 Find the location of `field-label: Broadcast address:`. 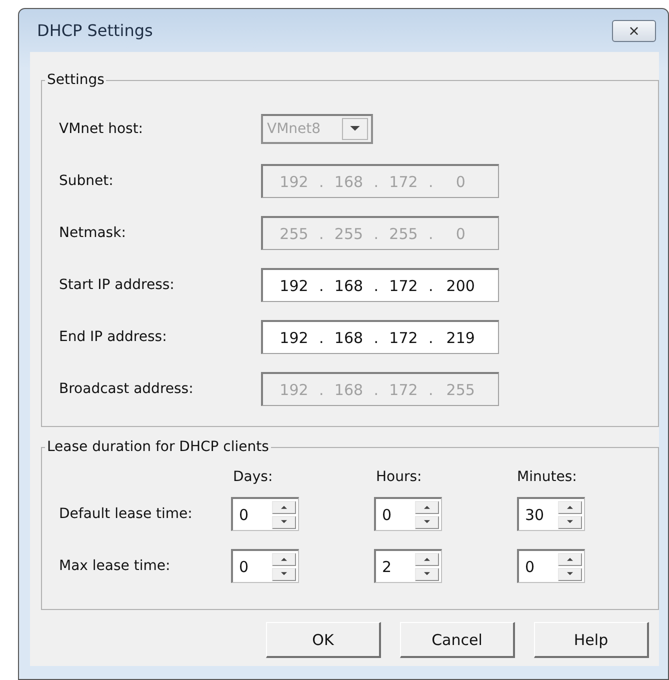

field-label: Broadcast address: is located at coordinates (126, 389).